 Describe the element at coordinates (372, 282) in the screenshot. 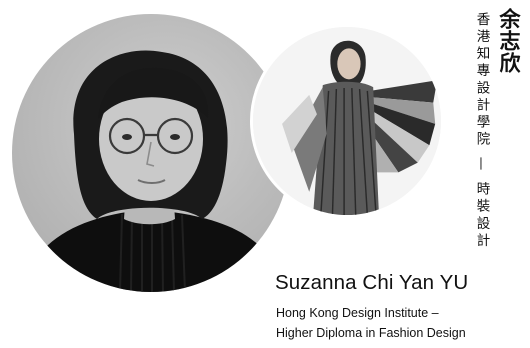

I see `english-name: Suzanna Chi Yan YU` at that location.